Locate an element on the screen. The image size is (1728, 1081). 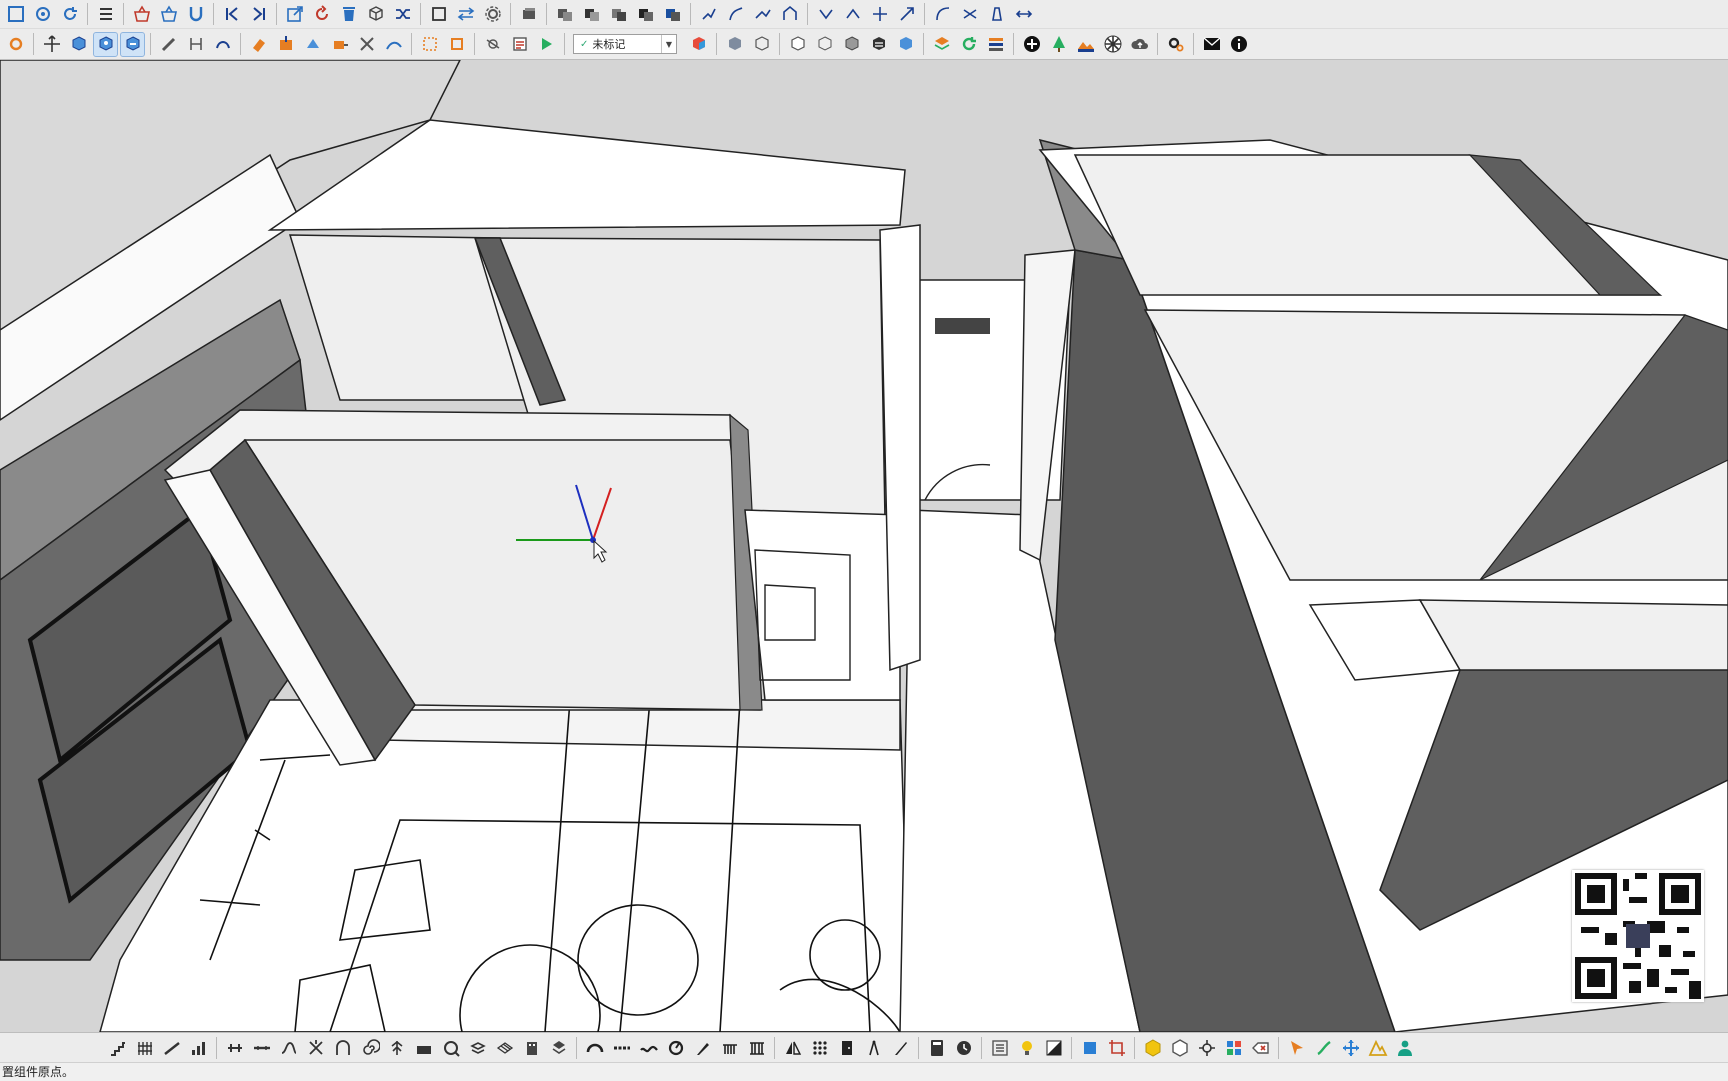
face-tool-icon is located at coordinates (879, 14).